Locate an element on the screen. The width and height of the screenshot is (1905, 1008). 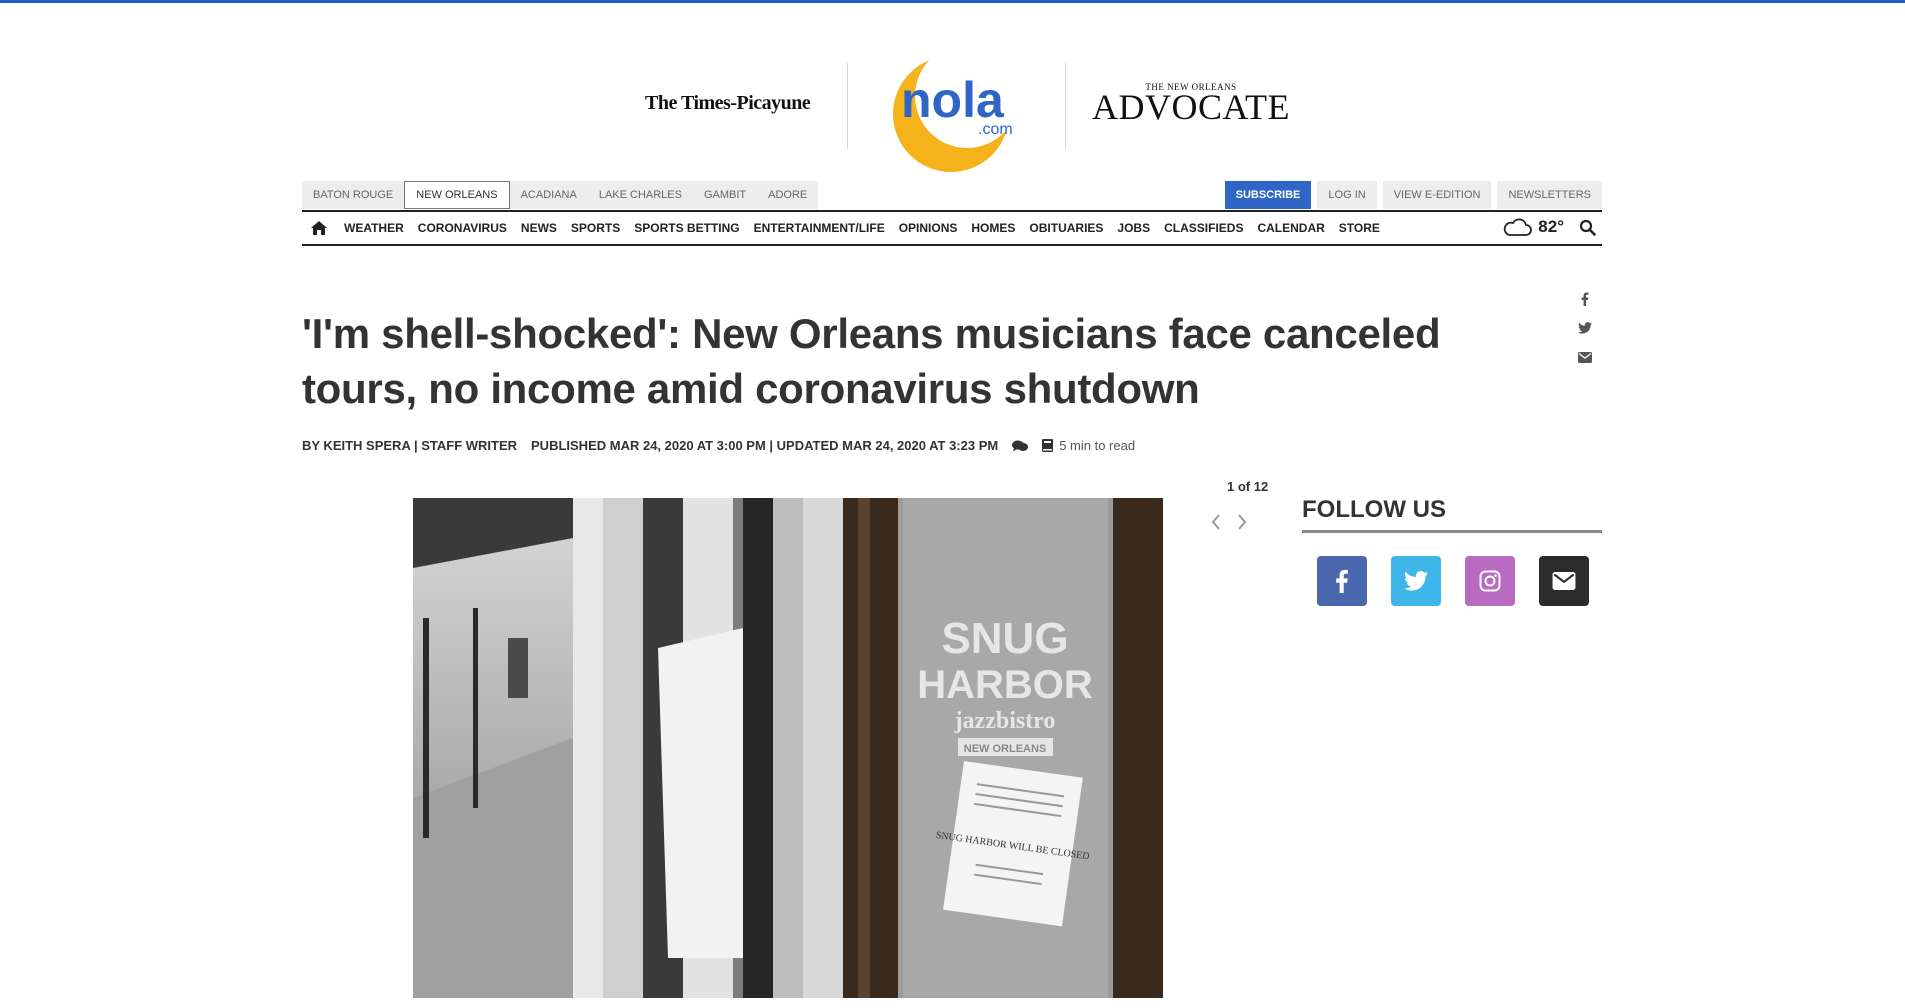
nav-item-homes: HOMES is located at coordinates (993, 228).